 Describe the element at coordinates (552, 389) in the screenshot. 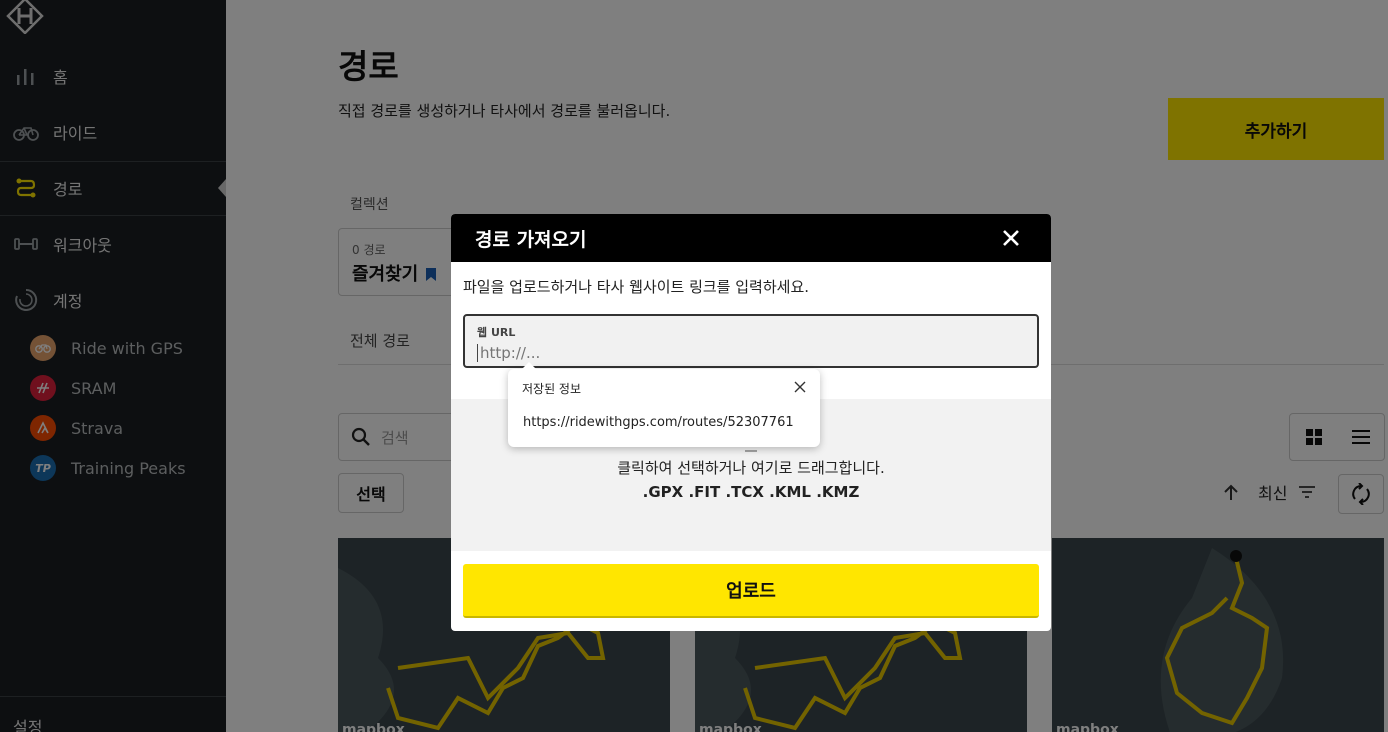

I see `autofill-title: 저장된 정보` at that location.